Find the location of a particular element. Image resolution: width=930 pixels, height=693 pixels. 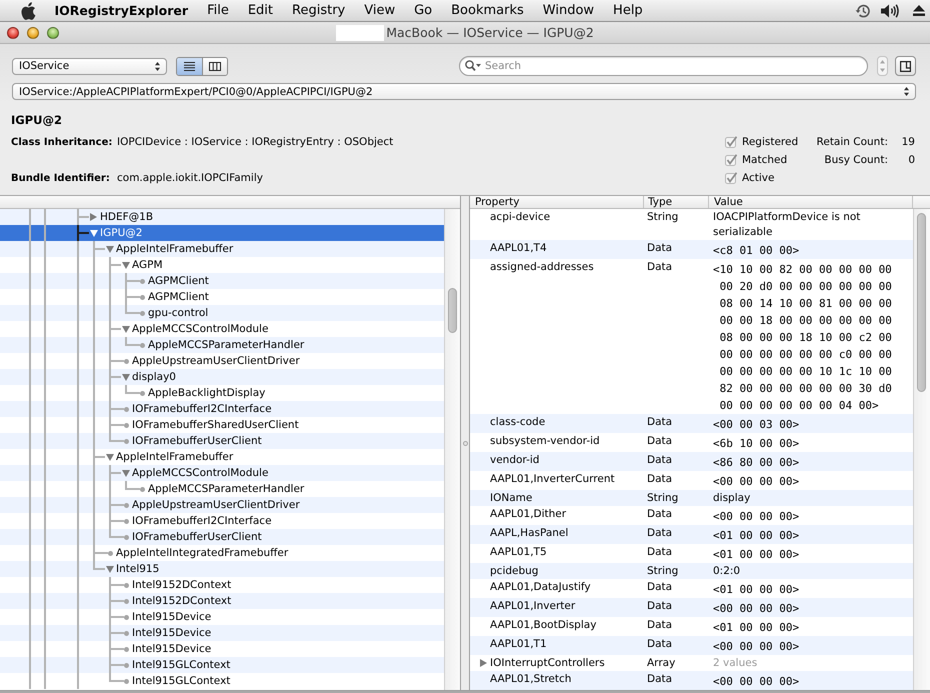

plane-popup: IOService is located at coordinates (89, 66).